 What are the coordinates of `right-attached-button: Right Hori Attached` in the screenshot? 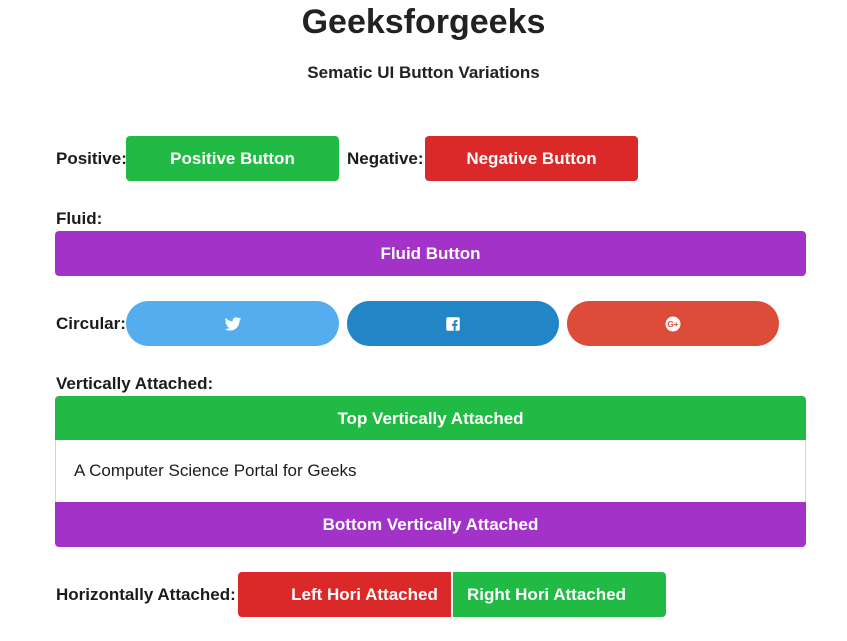 It's located at (559, 594).